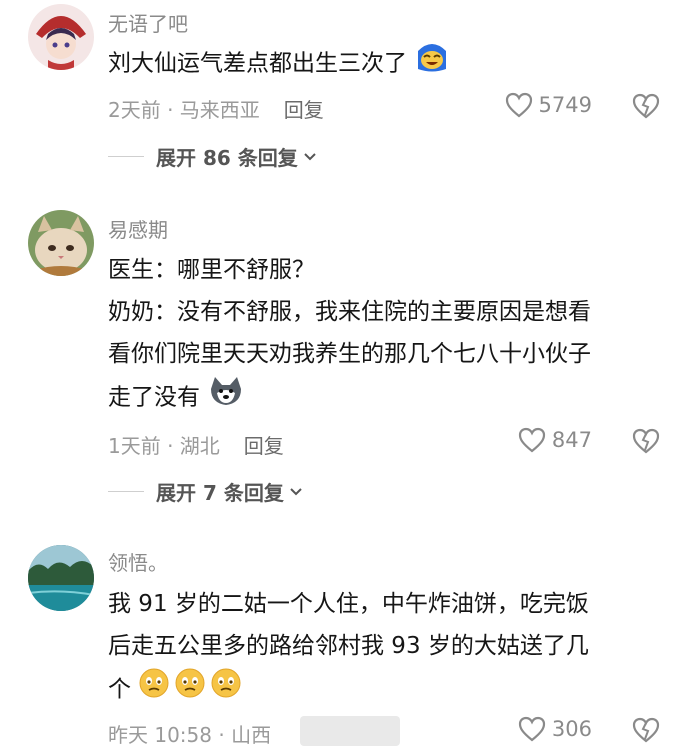 This screenshot has width=690, height=755. What do you see at coordinates (164, 446) in the screenshot?
I see `time-location: 1天前 · 湖北` at bounding box center [164, 446].